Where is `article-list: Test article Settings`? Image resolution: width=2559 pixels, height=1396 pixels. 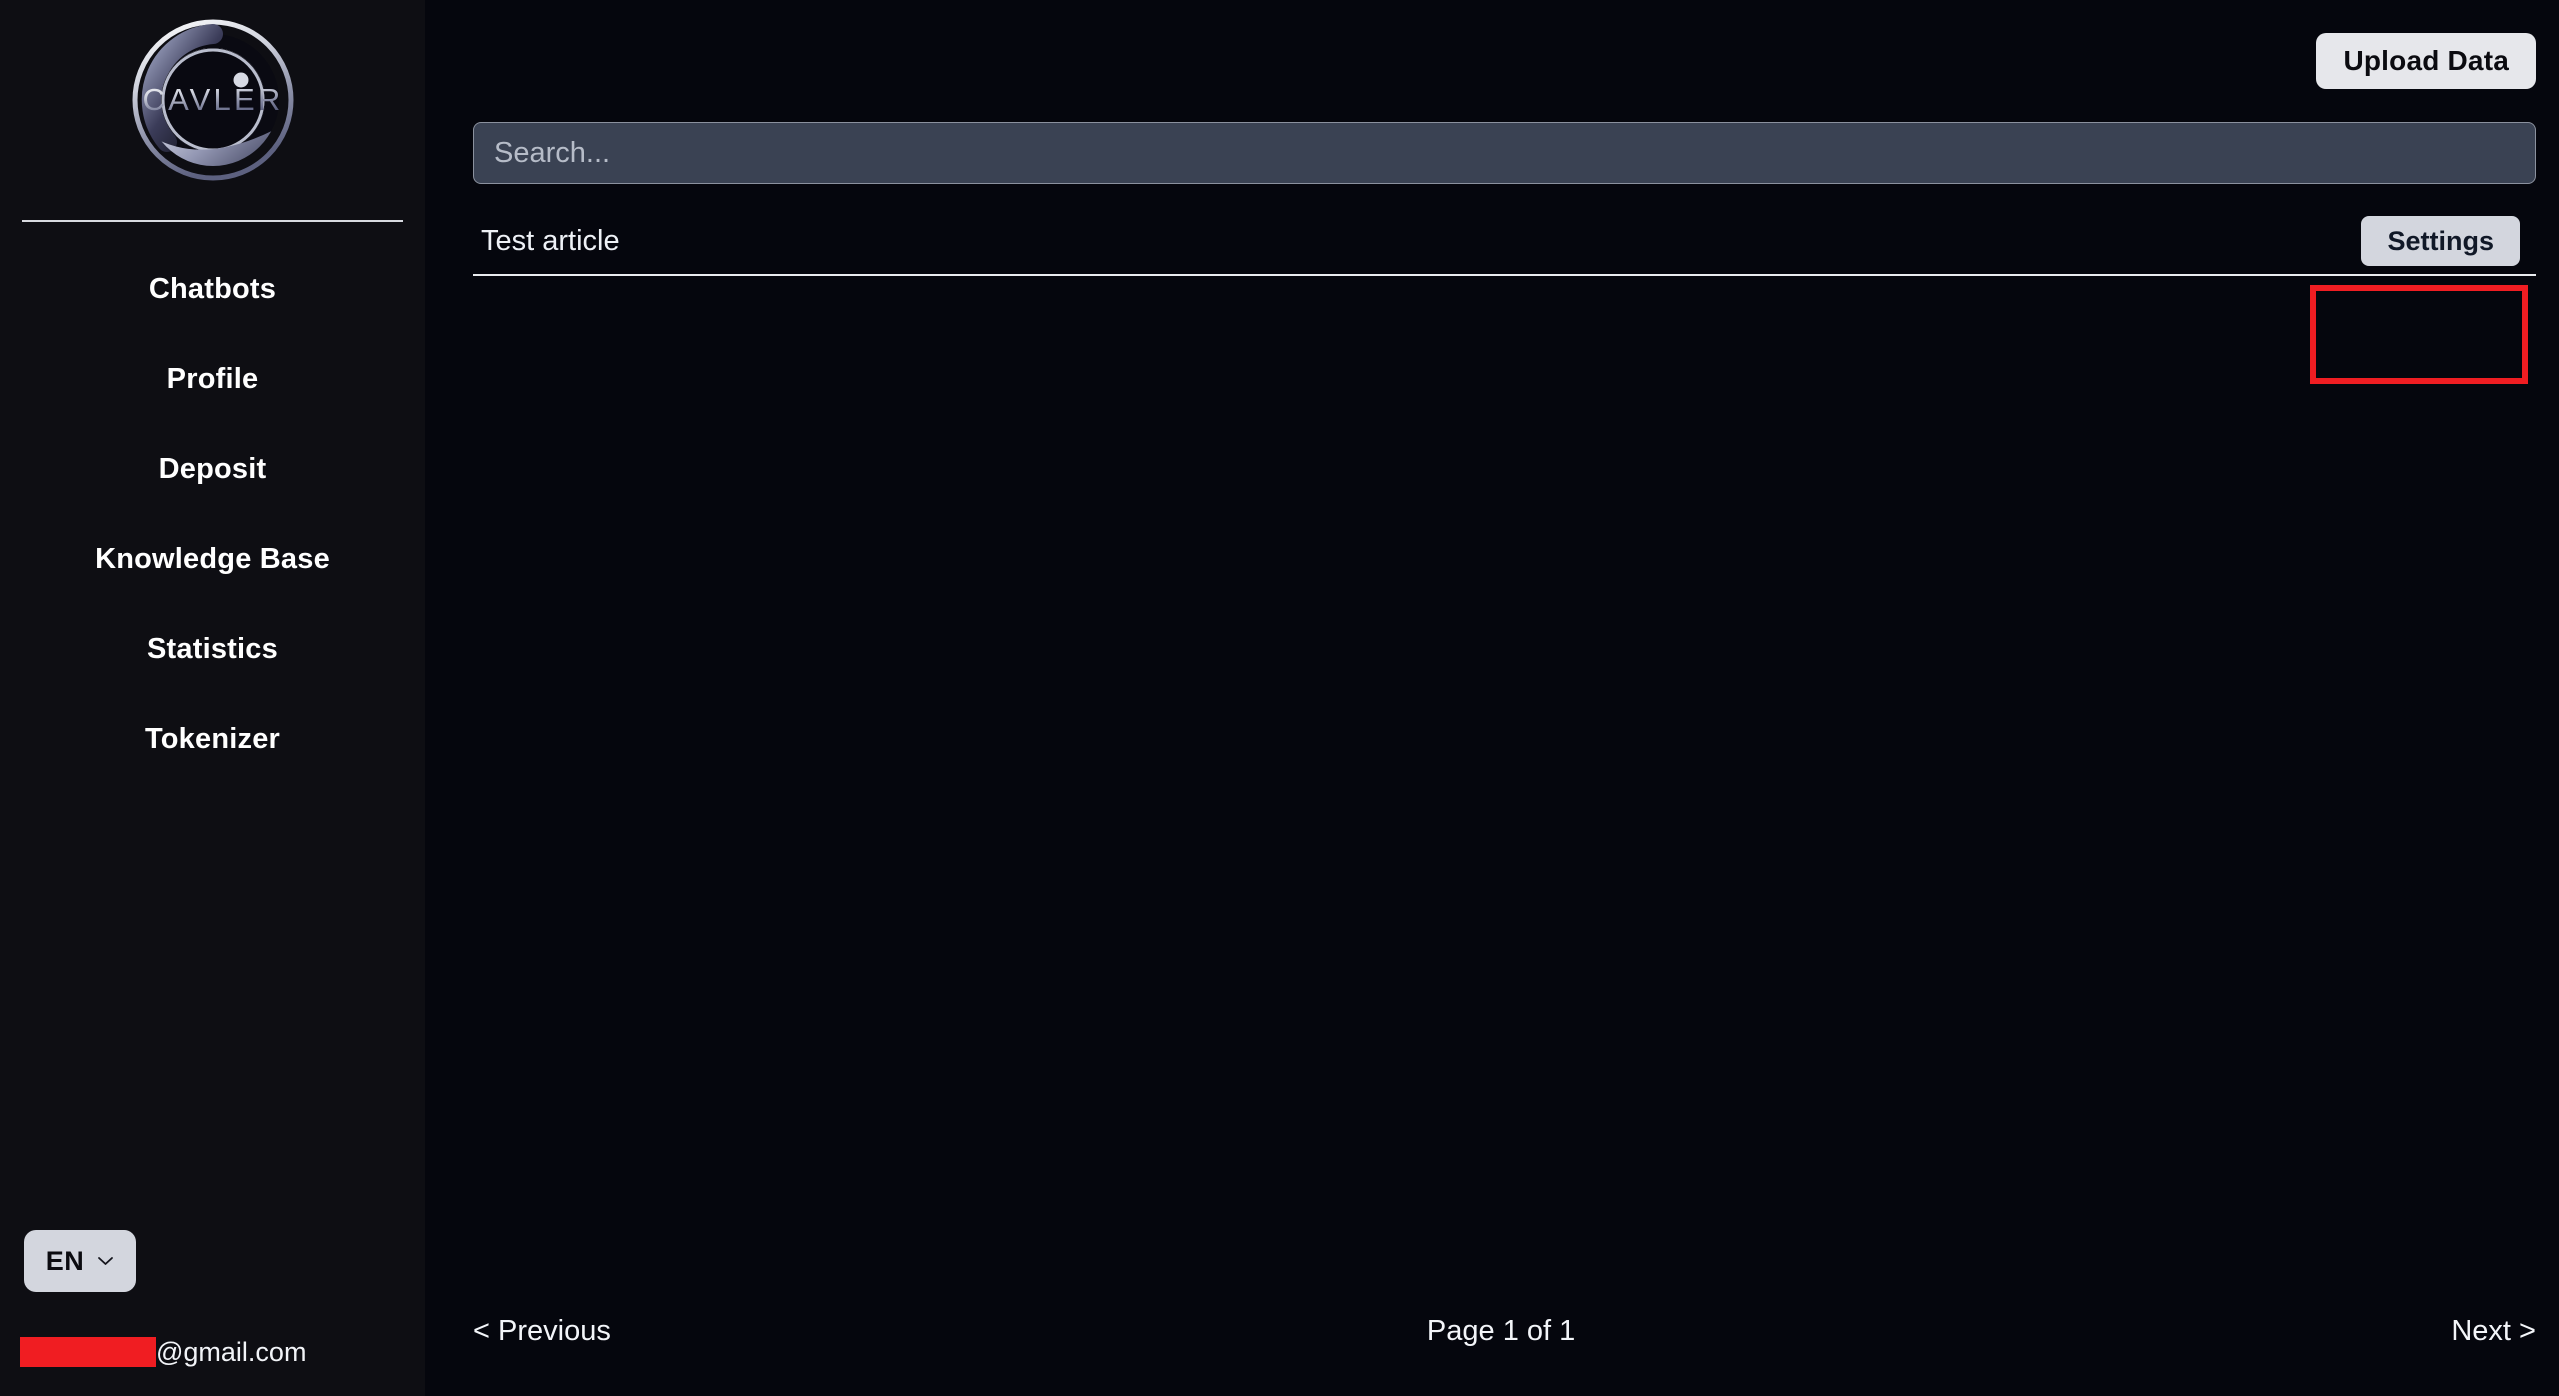
article-list: Test article Settings is located at coordinates (1504, 242).